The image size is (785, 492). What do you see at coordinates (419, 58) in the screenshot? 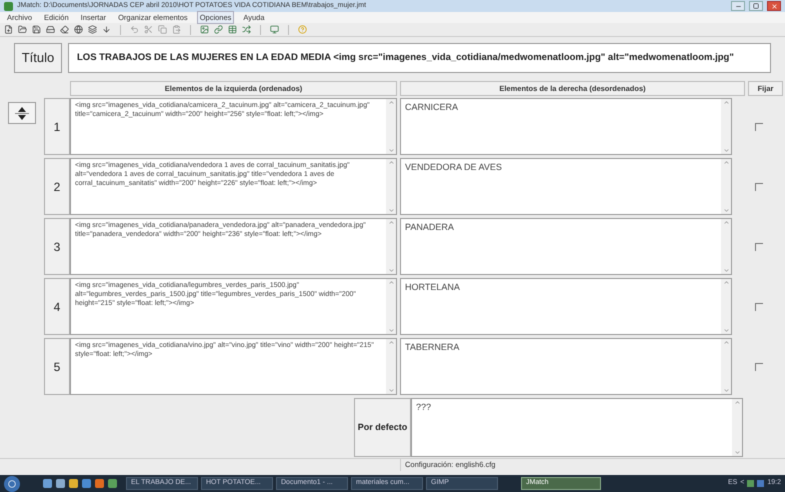
I see `title-field: LOS TRABAJOS DE LAS MUJERES EN LA EDAD MEDIA <img src="imagenes_vida_cotidiana/medwomenatloom.jpg" alt="medwomenatloom.jpg"` at bounding box center [419, 58].